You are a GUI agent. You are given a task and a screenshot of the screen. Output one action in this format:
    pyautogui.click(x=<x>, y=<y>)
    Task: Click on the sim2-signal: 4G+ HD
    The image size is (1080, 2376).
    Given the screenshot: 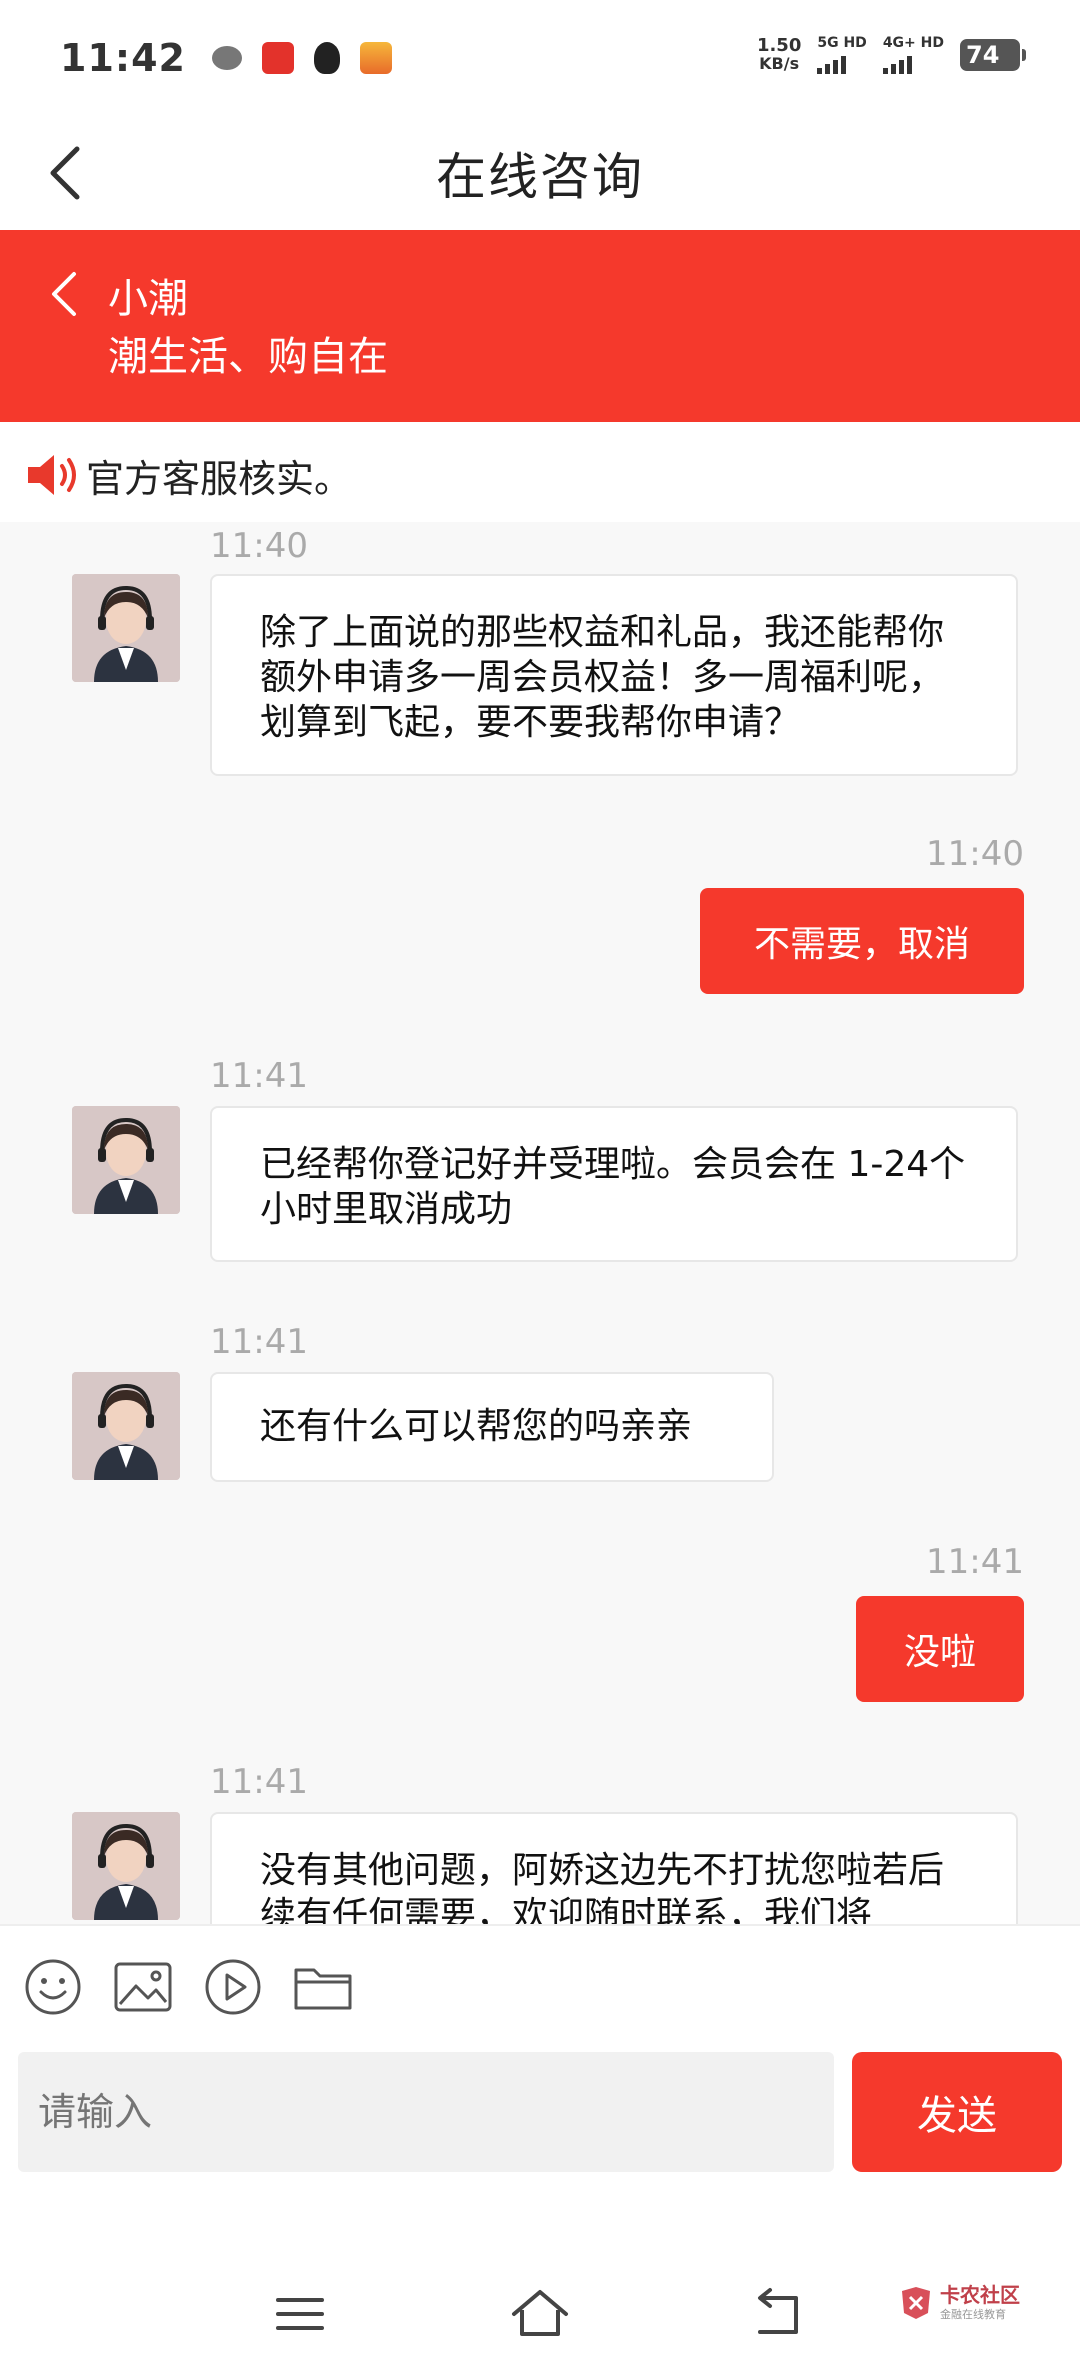 What is the action you would take?
    pyautogui.click(x=913, y=55)
    